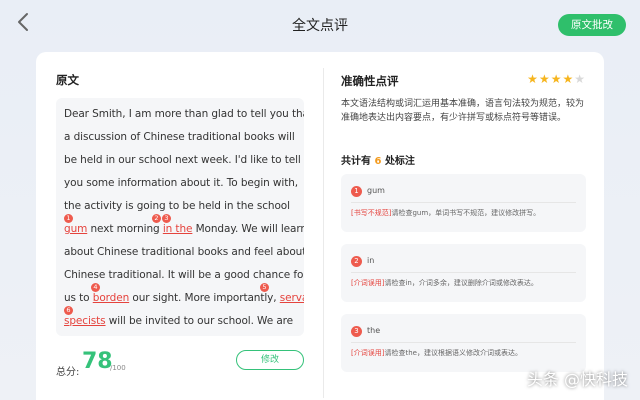 The height and width of the screenshot is (400, 640). I want to click on issue-detail: [书写不规范]请检查gum，单词书写不规范，建议修改拼写。, so click(445, 213).